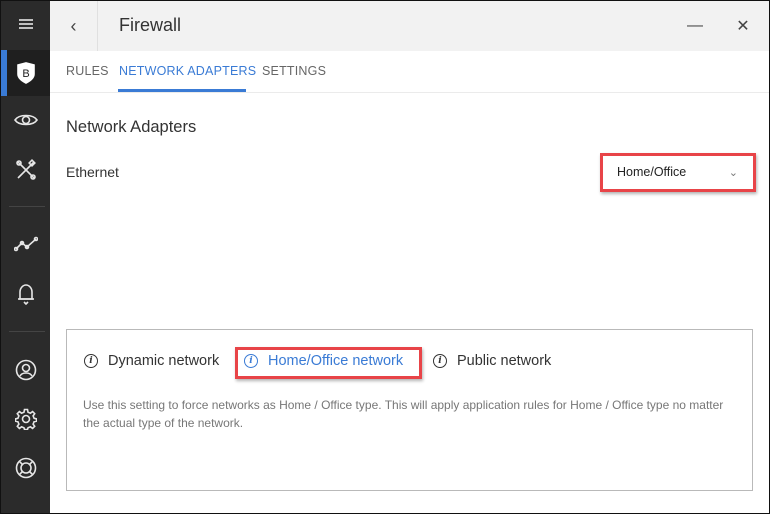 This screenshot has width=770, height=514. I want to click on user-icon, so click(25, 370).